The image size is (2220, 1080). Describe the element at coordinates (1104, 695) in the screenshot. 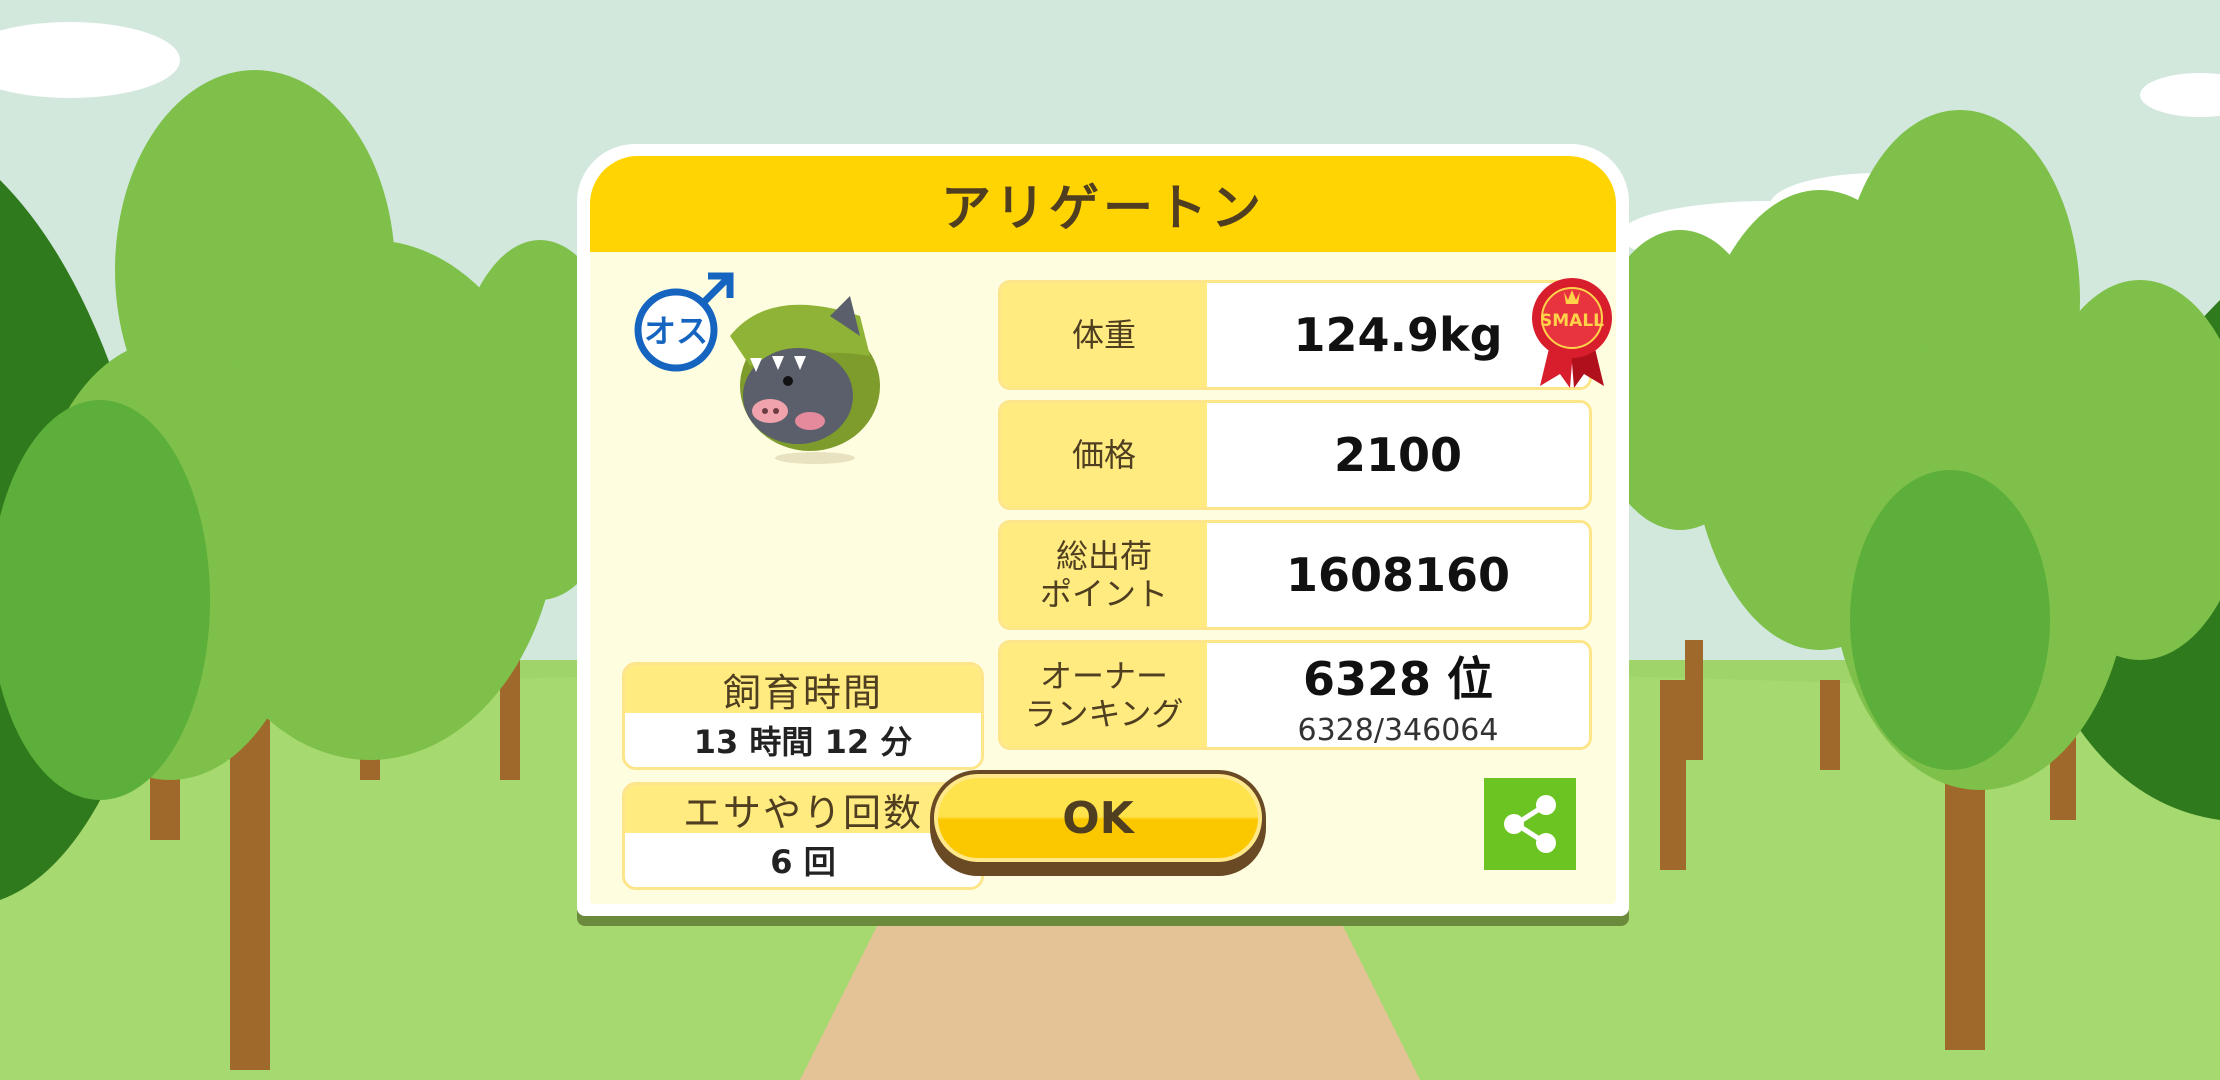

I see `owner-ranking-label: オーナー ランキング` at that location.